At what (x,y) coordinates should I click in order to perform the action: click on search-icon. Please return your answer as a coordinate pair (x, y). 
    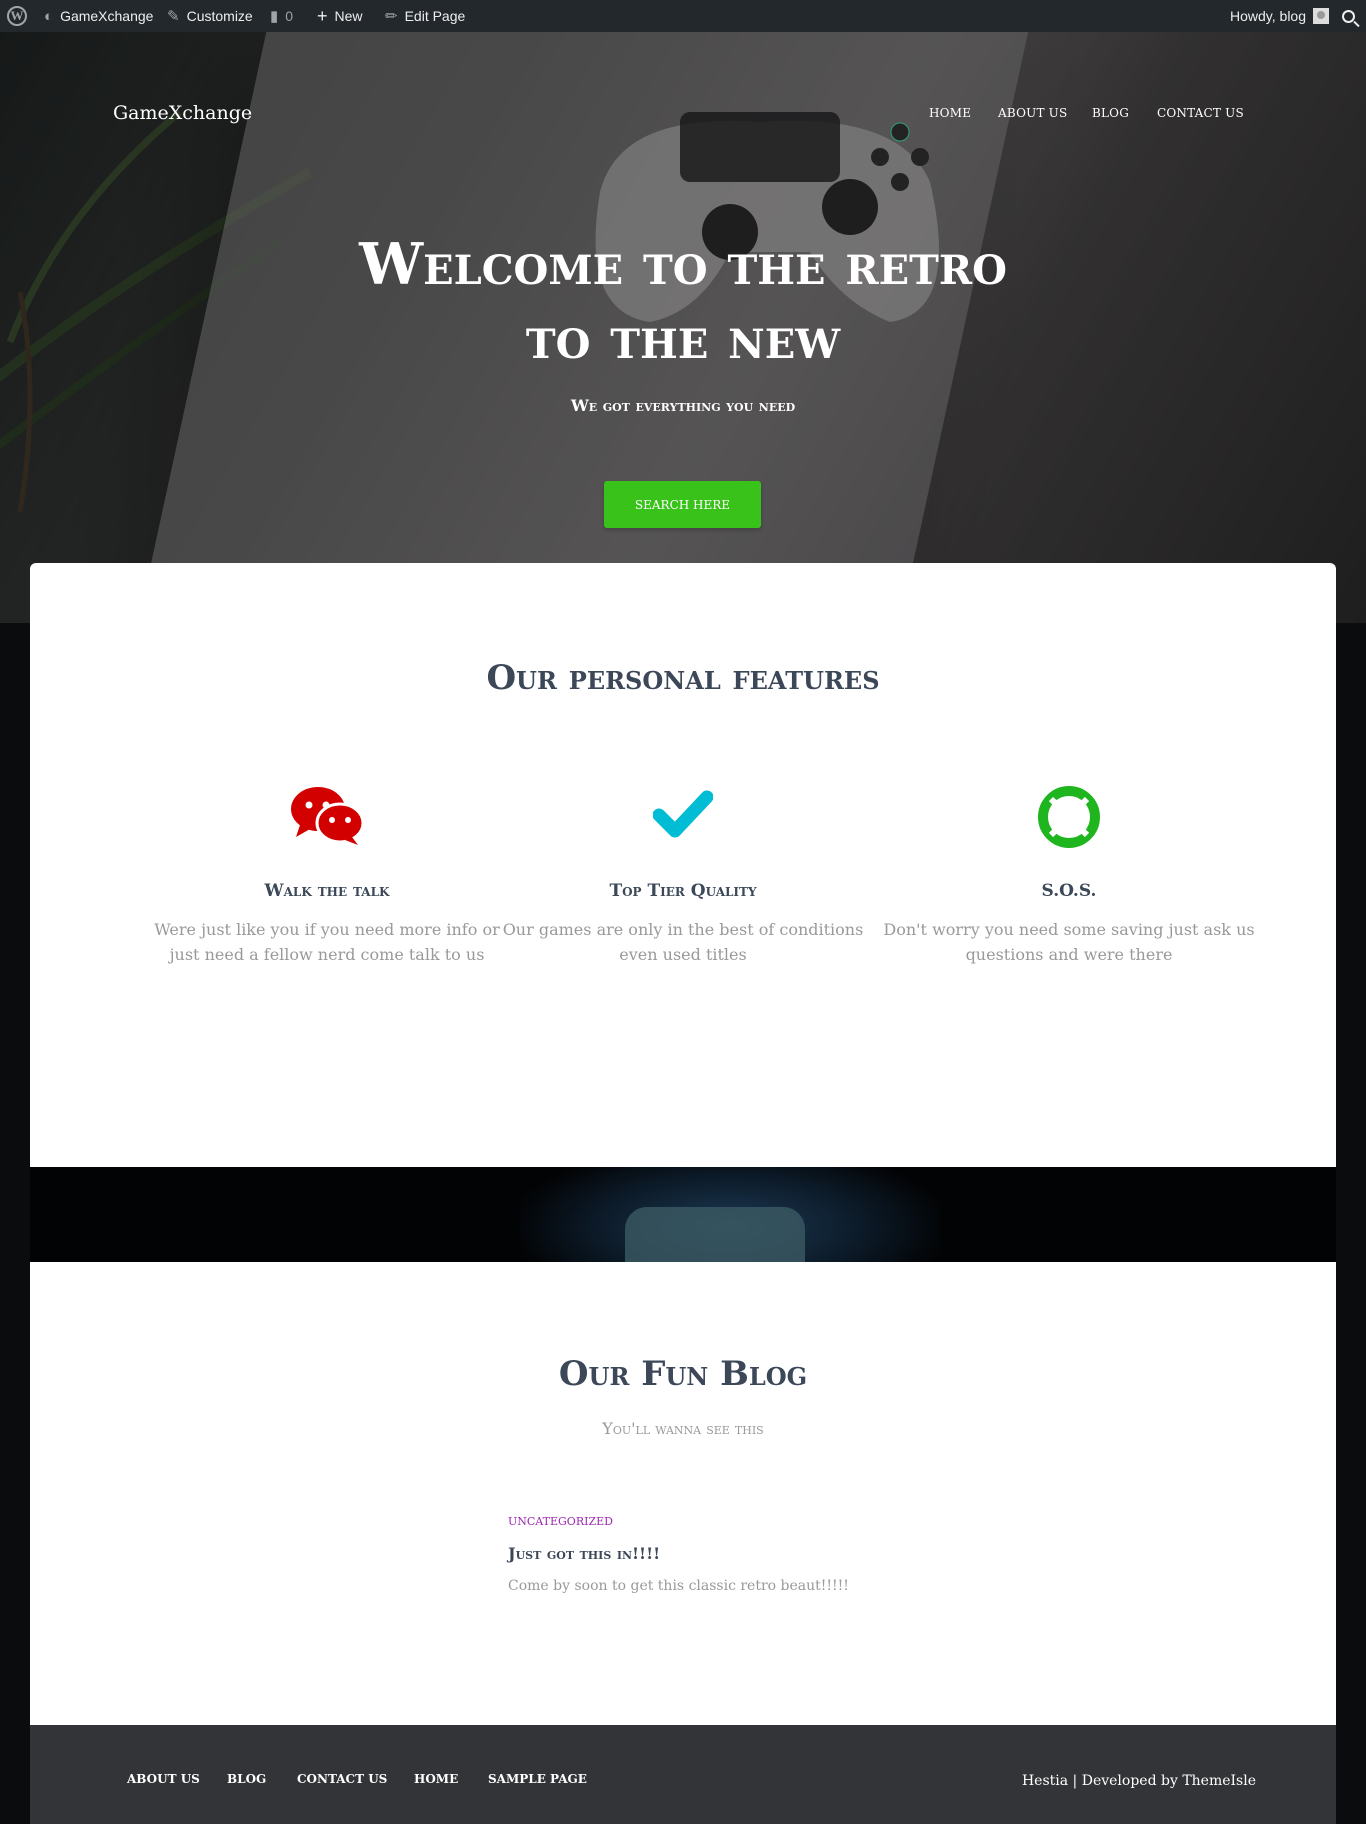
    Looking at the image, I should click on (1348, 16).